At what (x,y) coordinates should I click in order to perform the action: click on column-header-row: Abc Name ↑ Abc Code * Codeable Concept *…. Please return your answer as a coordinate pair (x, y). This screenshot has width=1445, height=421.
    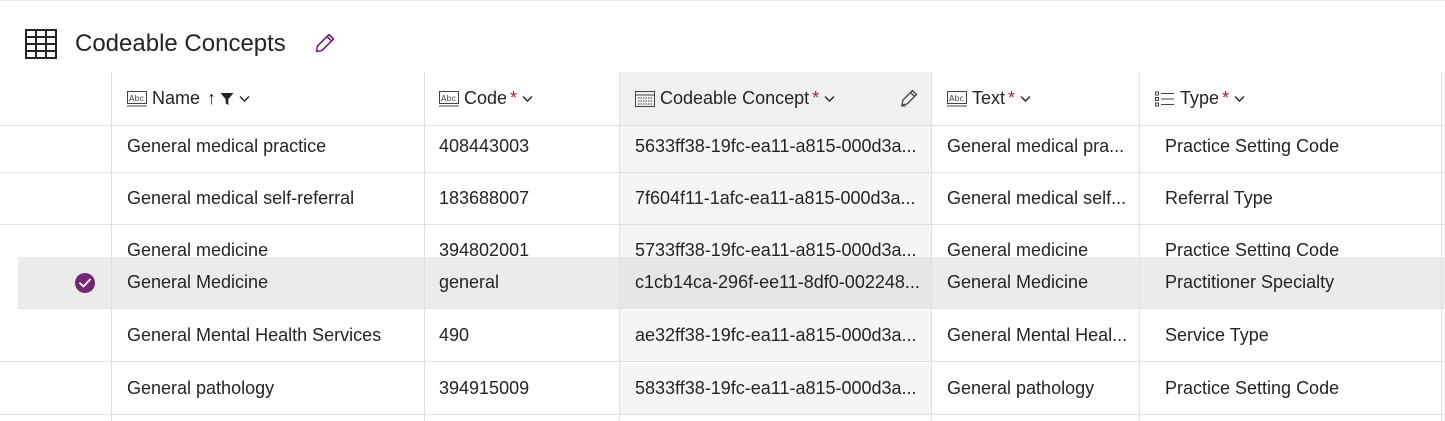
    Looking at the image, I should click on (722, 99).